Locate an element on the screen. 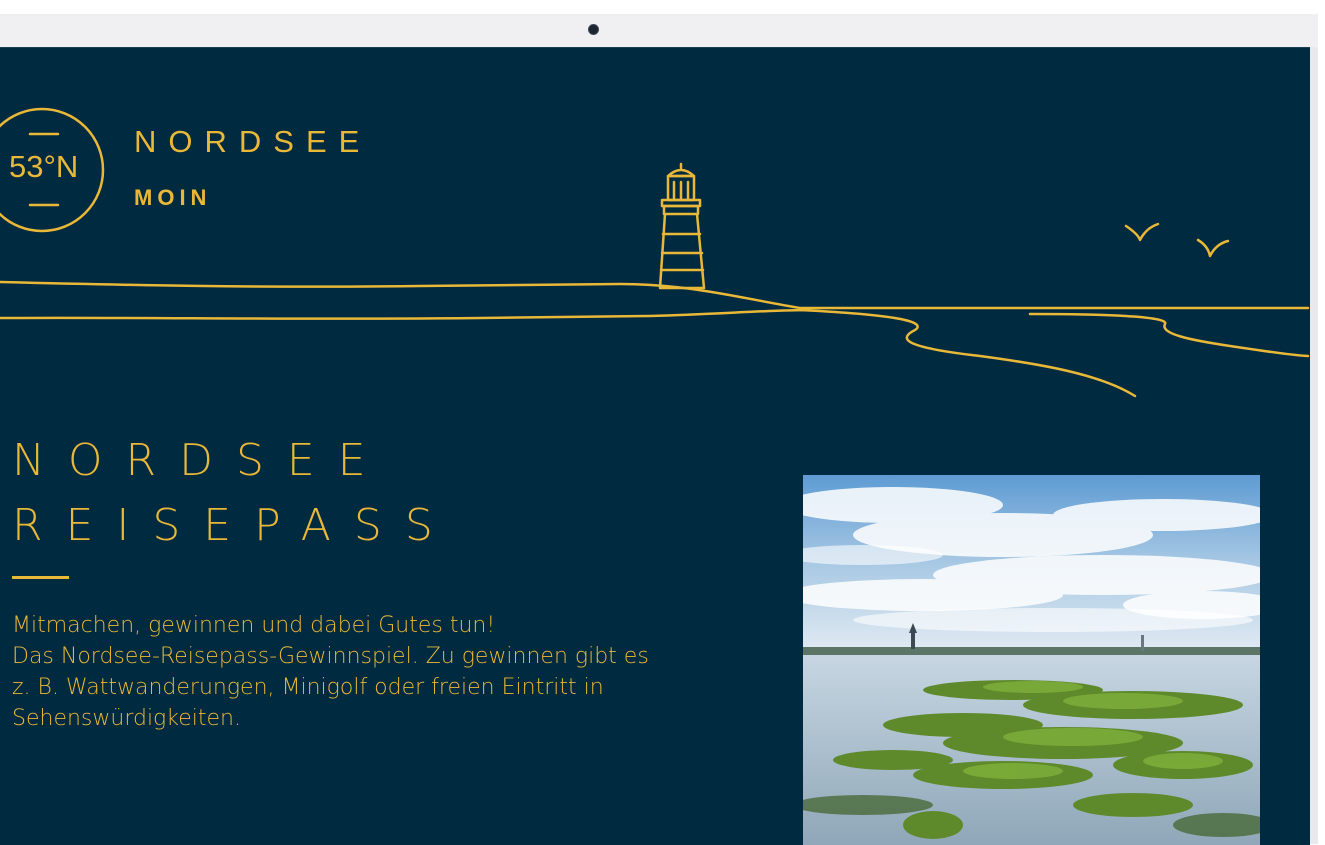 The image size is (1325, 845). coast-line-lower is located at coordinates (406, 314).